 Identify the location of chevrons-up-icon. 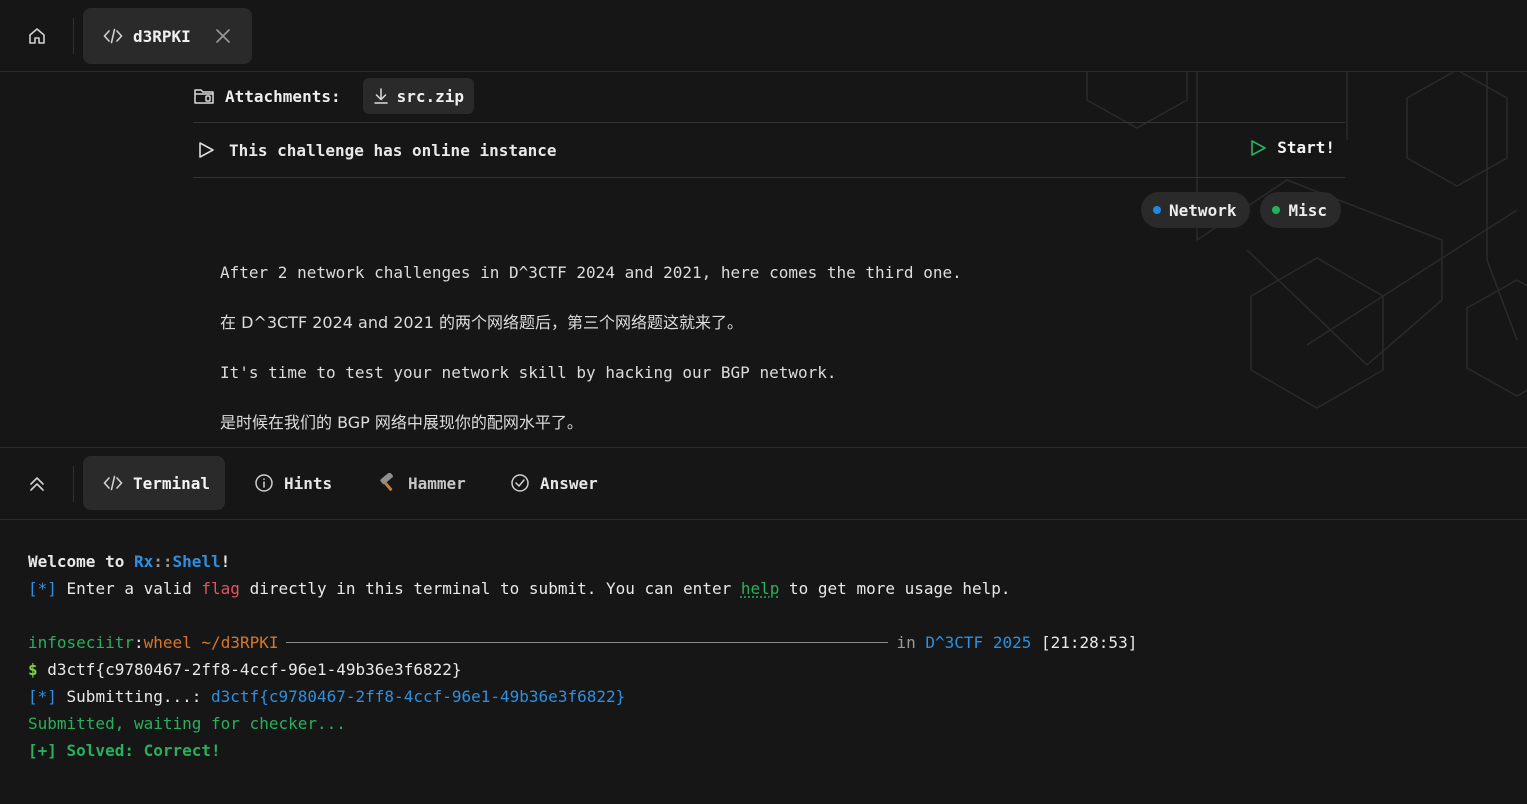
(37, 484).